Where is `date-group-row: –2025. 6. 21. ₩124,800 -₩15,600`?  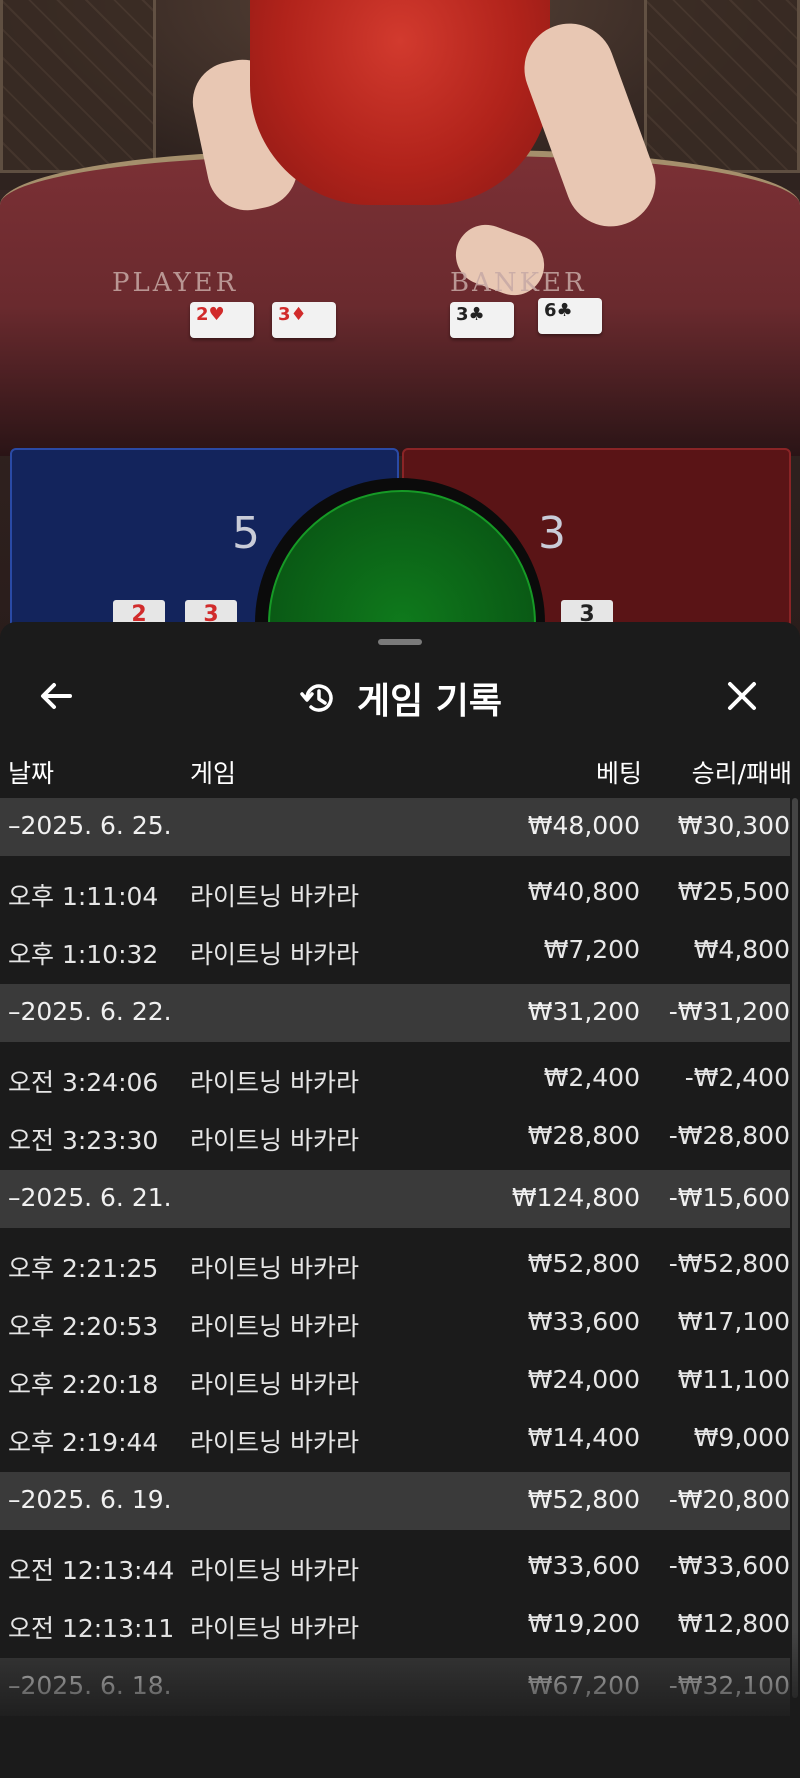
date-group-row: –2025. 6. 21. ₩124,800 -₩15,600 is located at coordinates (395, 1199).